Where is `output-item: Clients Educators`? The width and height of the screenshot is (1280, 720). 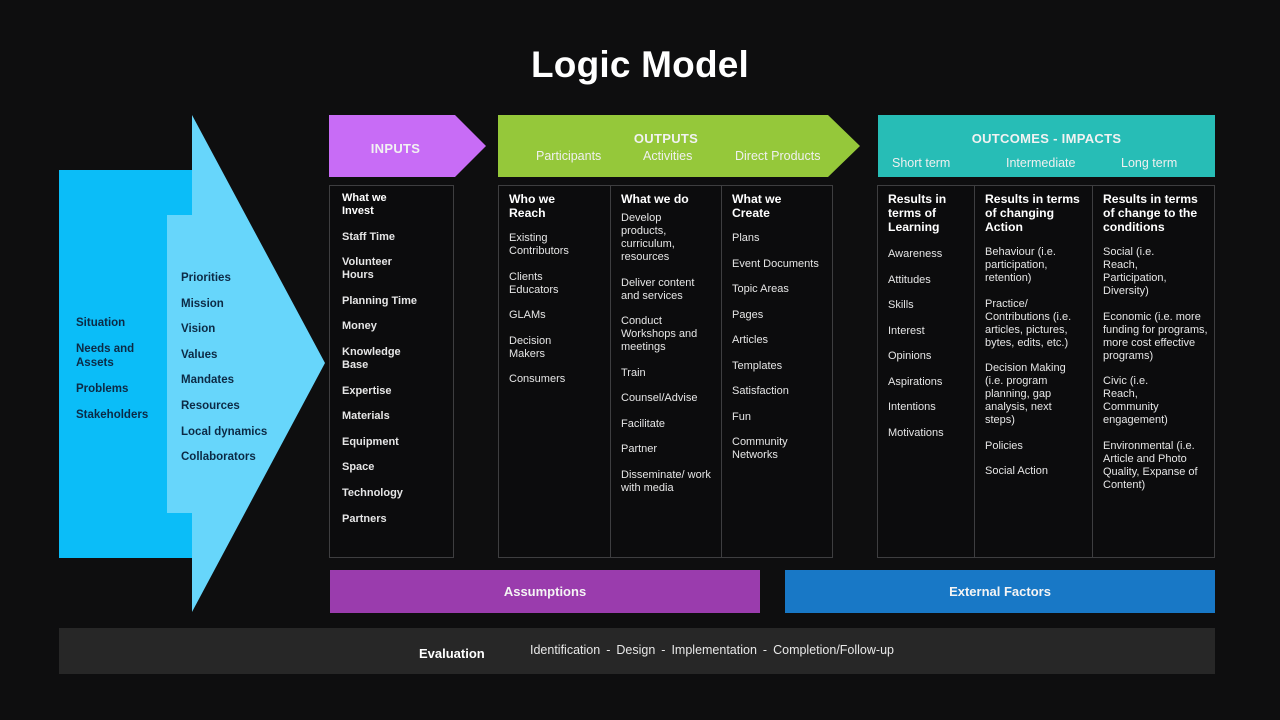
output-item: Clients Educators is located at coordinates (534, 283).